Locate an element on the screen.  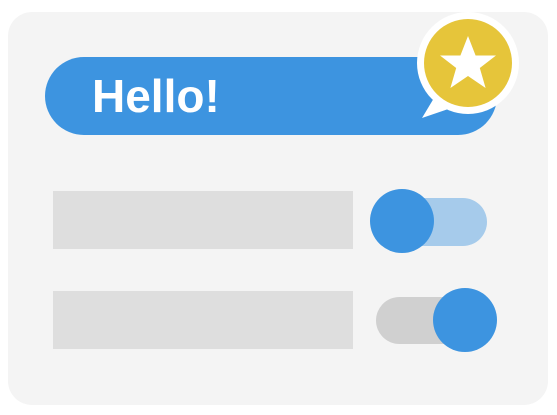
toggle-2-knob is located at coordinates (465, 320).